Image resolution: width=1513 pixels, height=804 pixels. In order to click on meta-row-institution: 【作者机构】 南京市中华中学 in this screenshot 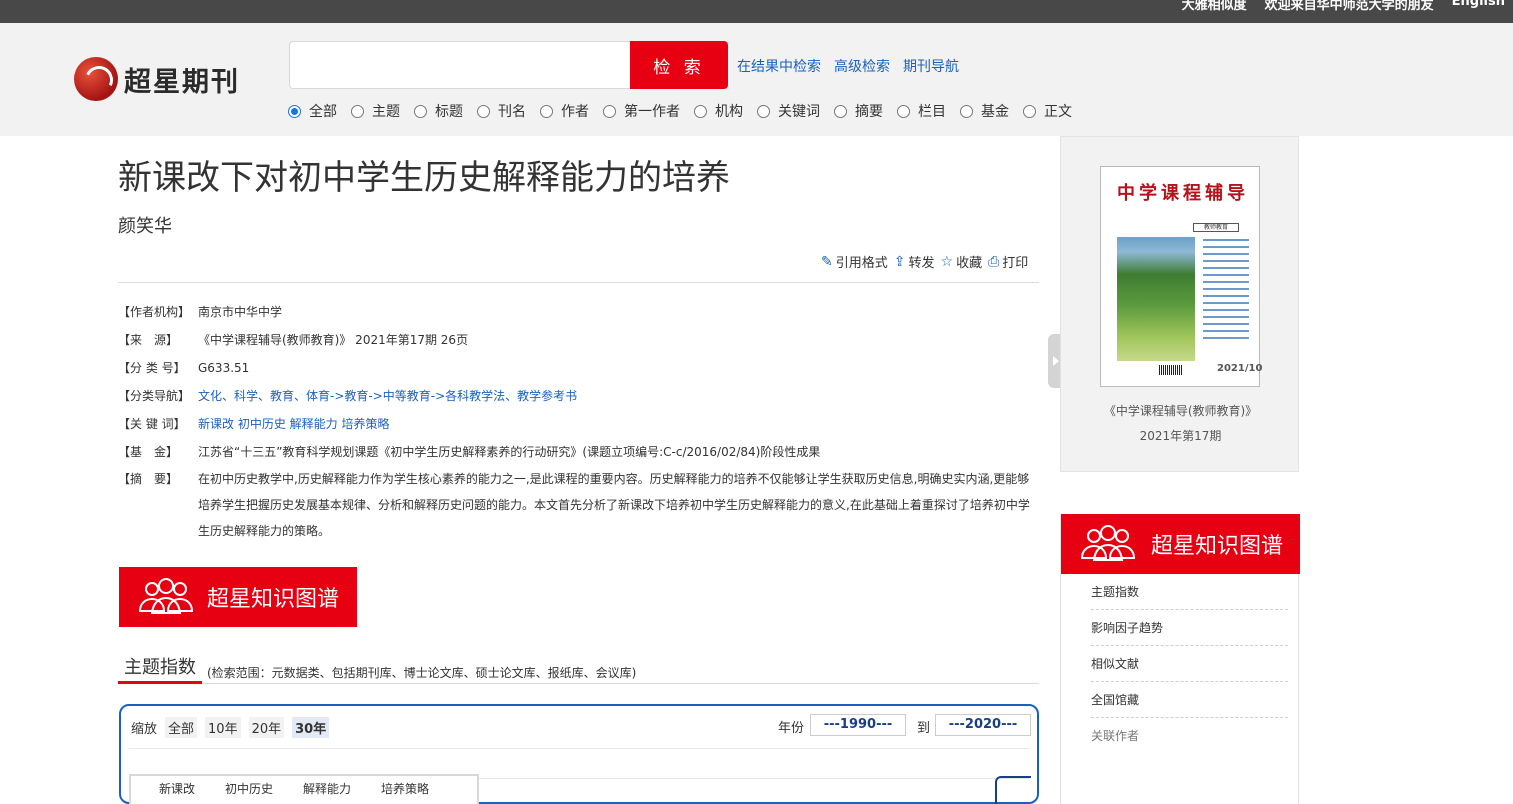, I will do `click(200, 312)`.